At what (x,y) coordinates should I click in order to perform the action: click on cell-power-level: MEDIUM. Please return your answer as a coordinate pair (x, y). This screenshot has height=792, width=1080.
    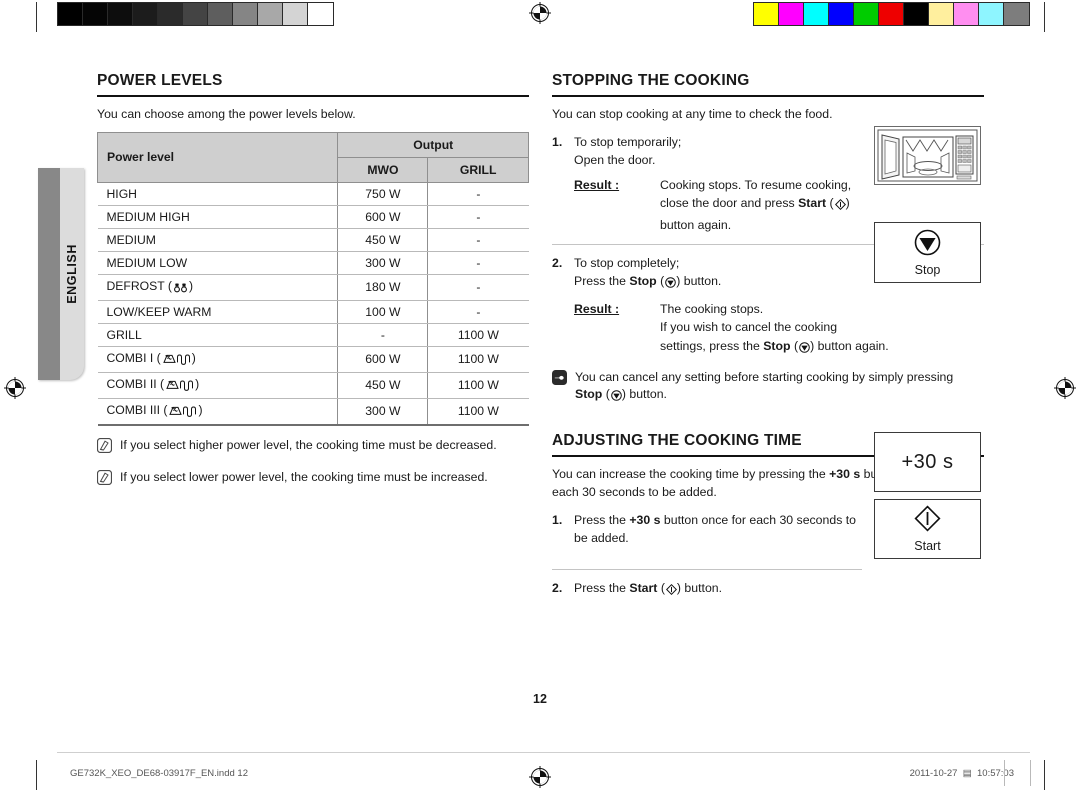
    Looking at the image, I should click on (218, 240).